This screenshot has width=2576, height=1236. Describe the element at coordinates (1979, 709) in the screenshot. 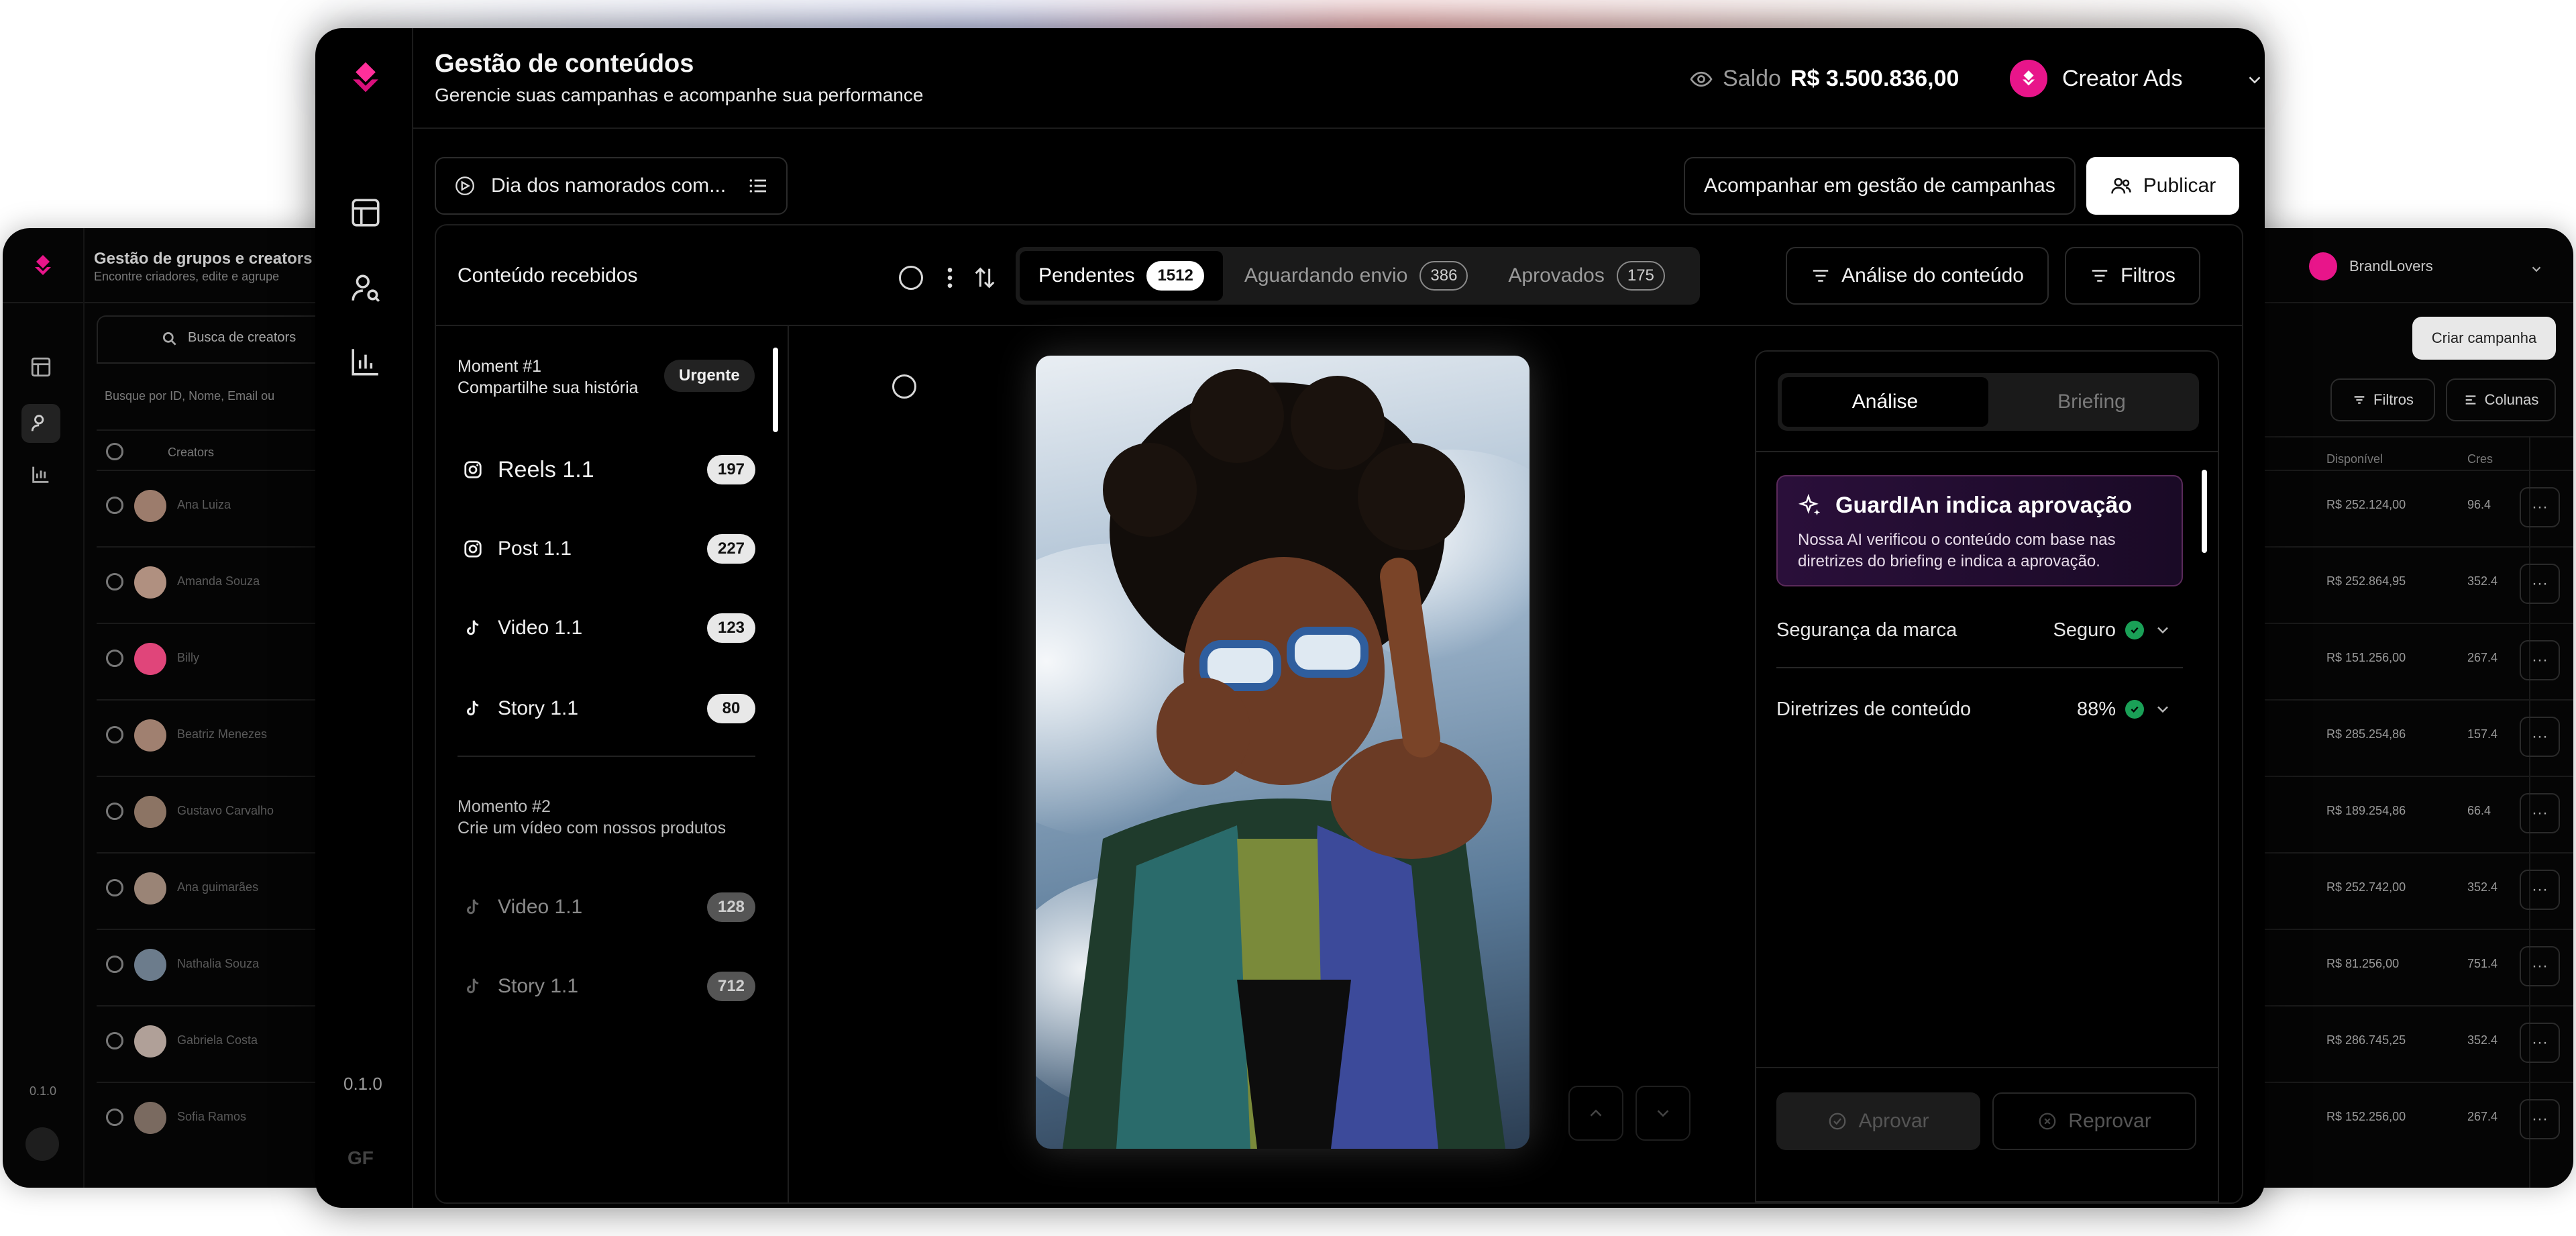

I see `content-guidelines-row: Diretrizes de conteúdo 88%` at that location.